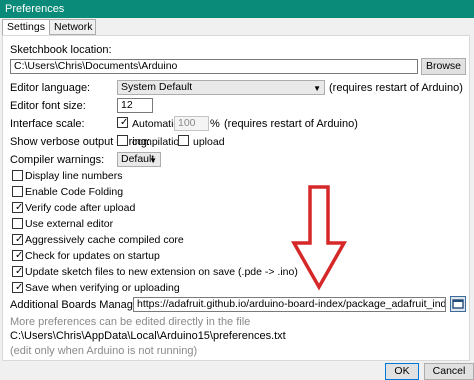 The width and height of the screenshot is (474, 380). What do you see at coordinates (183, 140) in the screenshot?
I see `upload-checkbox` at bounding box center [183, 140].